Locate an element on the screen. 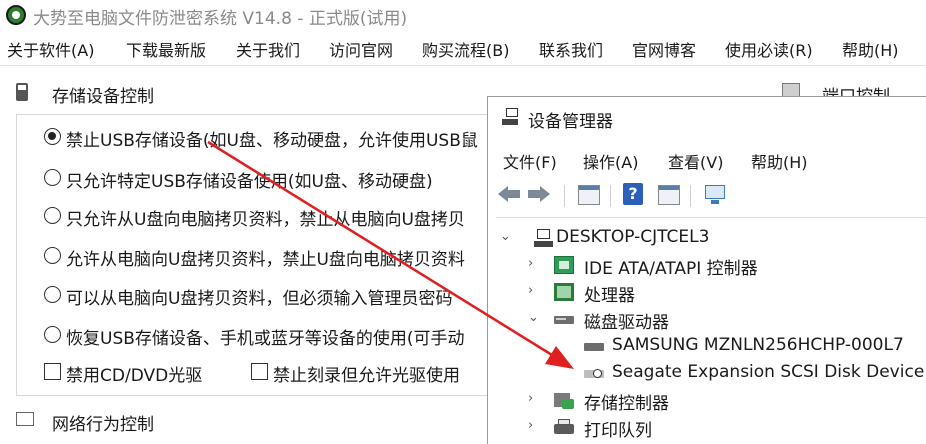 This screenshot has width=926, height=444. option-label: 恢复USB存储设备、手机或蓝牙等设备的使用(可手动 is located at coordinates (265, 339).